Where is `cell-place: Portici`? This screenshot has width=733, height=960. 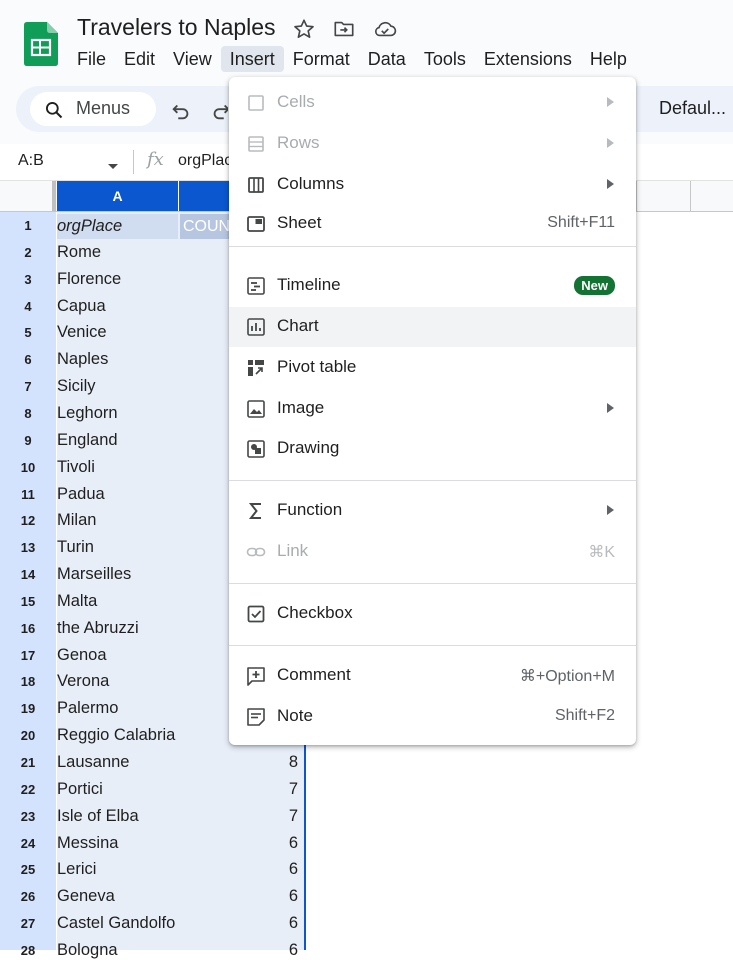 cell-place: Portici is located at coordinates (80, 789).